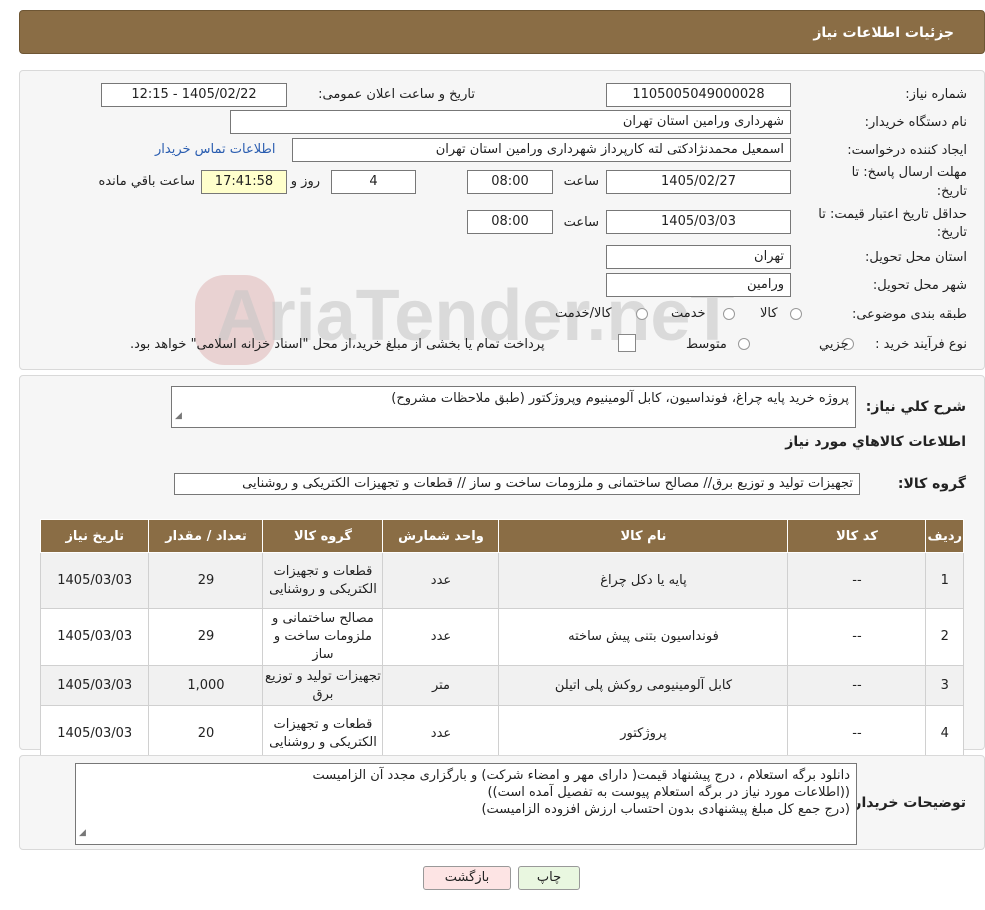 Image resolution: width=985 pixels, height=910 pixels. What do you see at coordinates (627, 343) in the screenshot?
I see `treasury-checkbox` at bounding box center [627, 343].